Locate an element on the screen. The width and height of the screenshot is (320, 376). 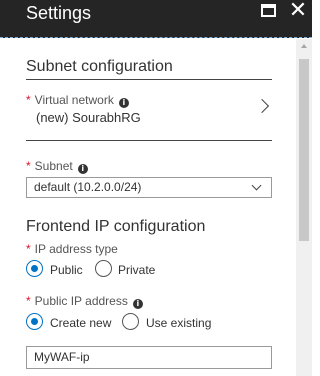
ip-address-type-label: * IP address type is located at coordinates (72, 249).